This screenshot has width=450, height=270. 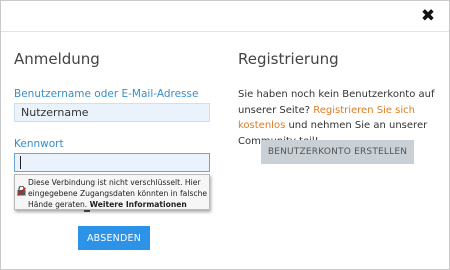 What do you see at coordinates (112, 162) in the screenshot?
I see `password-input` at bounding box center [112, 162].